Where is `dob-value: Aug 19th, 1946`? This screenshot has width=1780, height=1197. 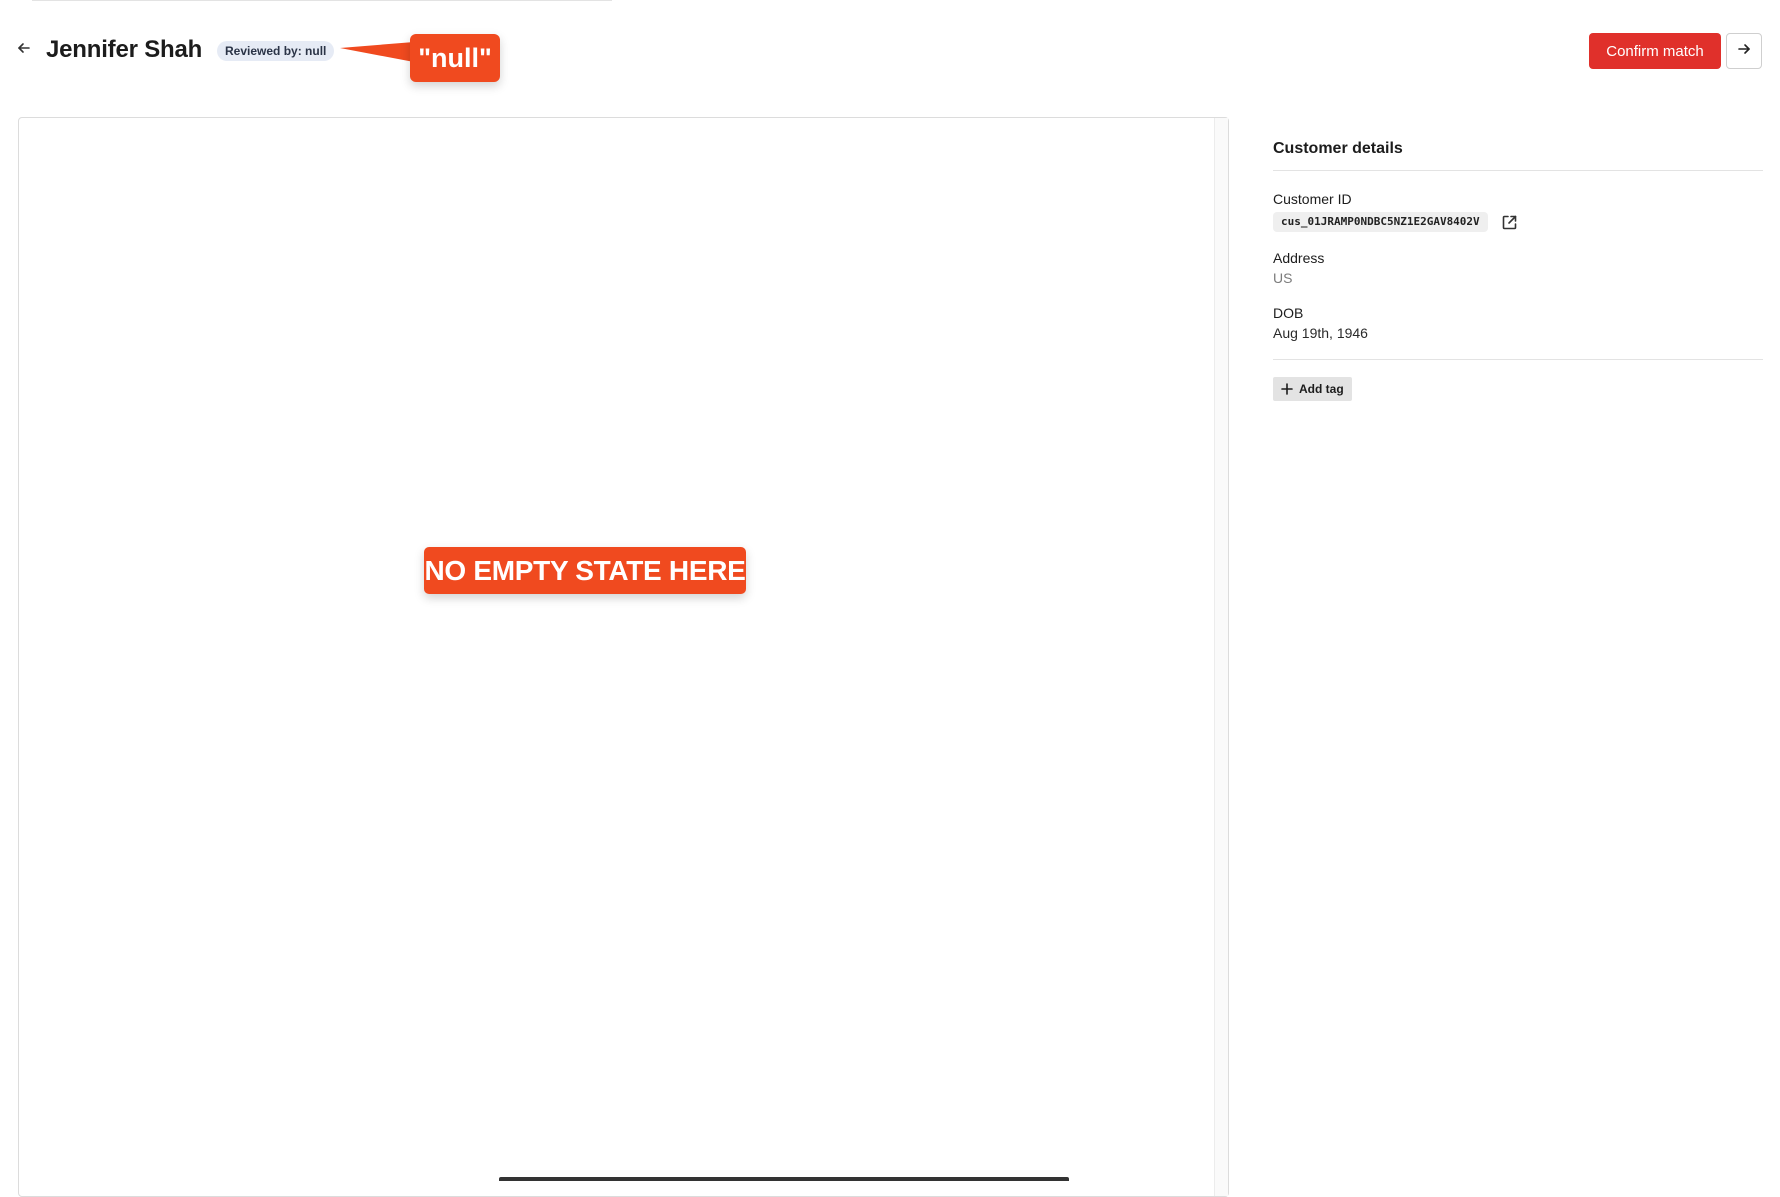
dob-value: Aug 19th, 1946 is located at coordinates (1320, 333).